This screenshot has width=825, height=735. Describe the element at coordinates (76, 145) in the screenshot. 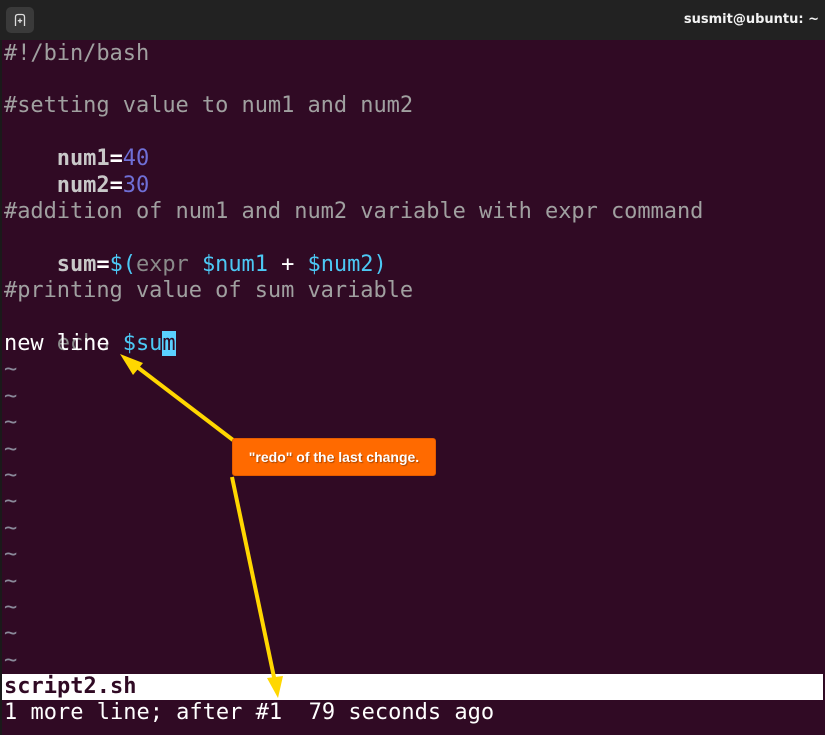

I see `code-line-assign-num1: num1=40` at that location.